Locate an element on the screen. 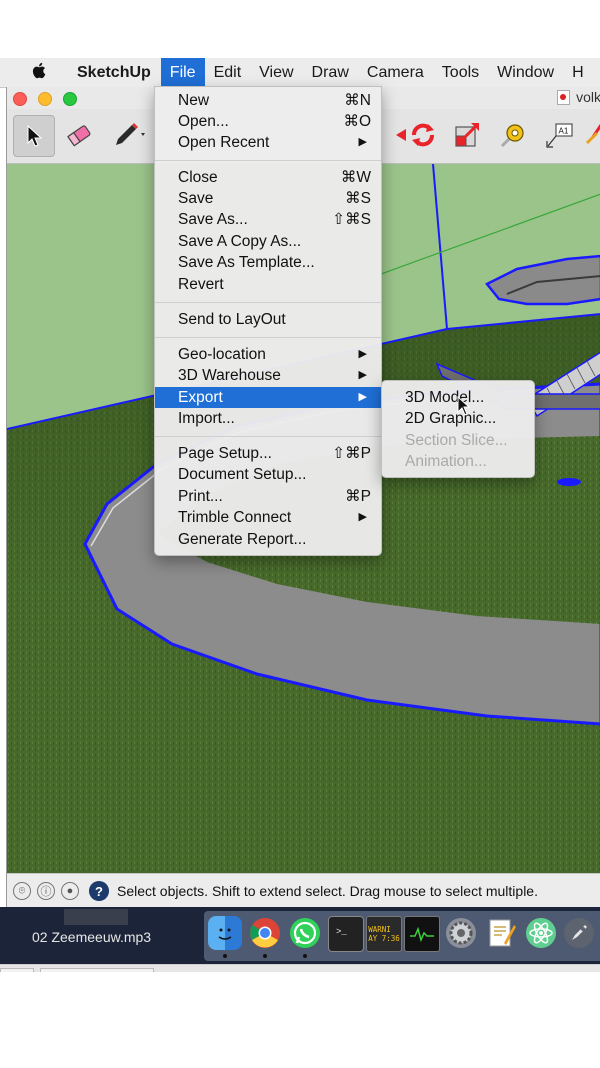 This screenshot has height=1068, width=600. menu-item-page-setup: Page Setup... ⇧⌘P is located at coordinates (268, 453).